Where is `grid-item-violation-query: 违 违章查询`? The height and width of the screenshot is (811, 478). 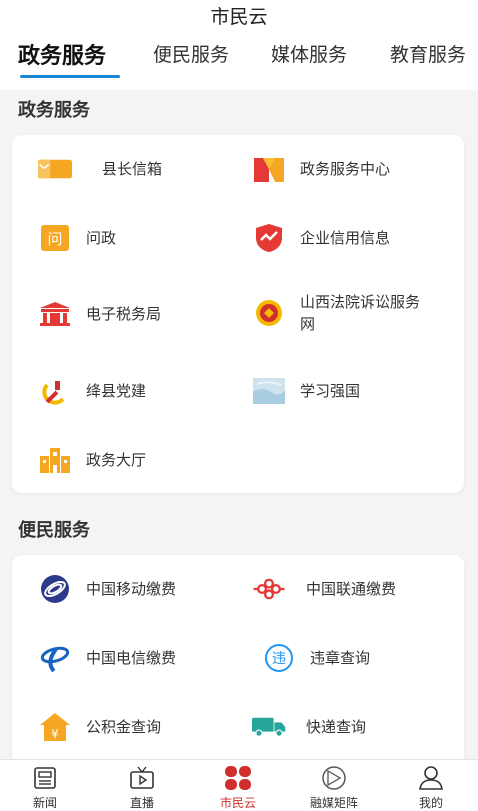 grid-item-violation-query: 违 违章查询 is located at coordinates (316, 658).